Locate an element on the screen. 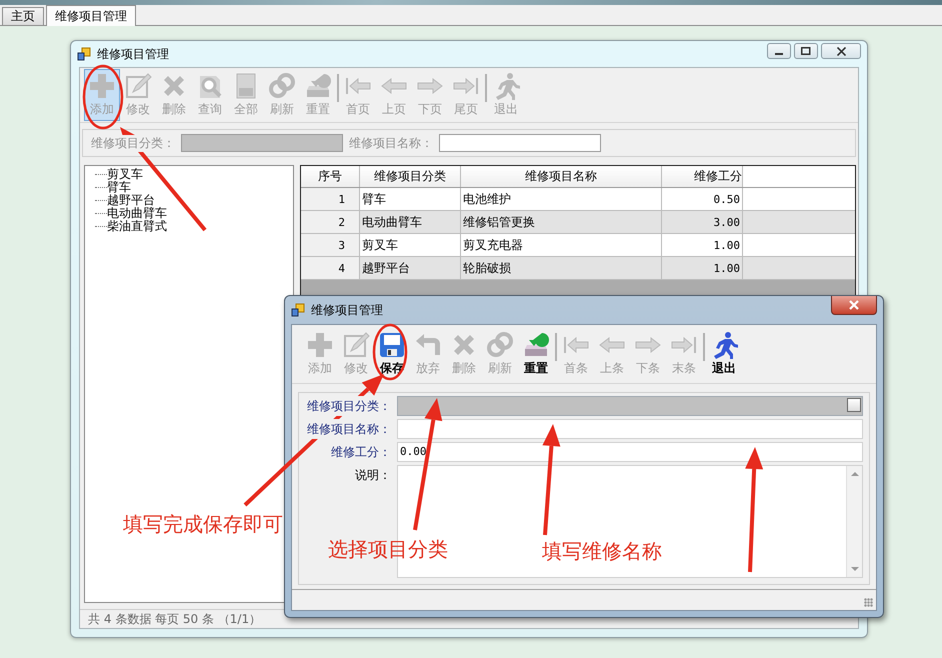 The width and height of the screenshot is (942, 658). tree-item: 剪叉车 is located at coordinates (125, 174).